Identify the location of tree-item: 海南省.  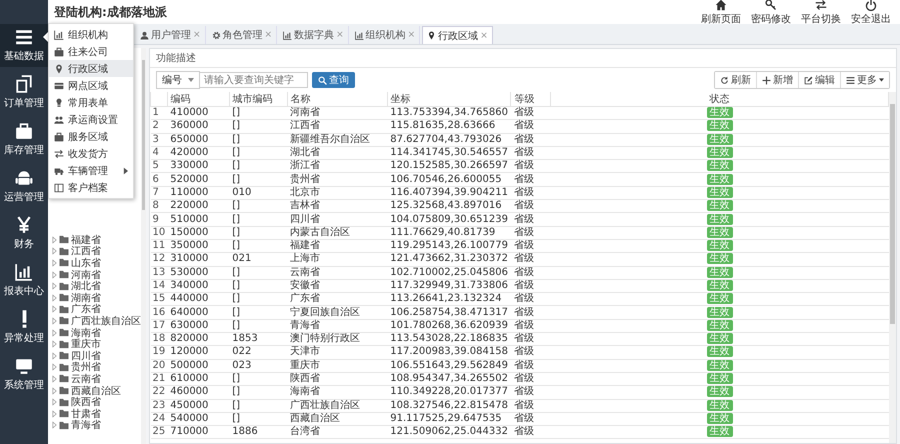
(96, 332).